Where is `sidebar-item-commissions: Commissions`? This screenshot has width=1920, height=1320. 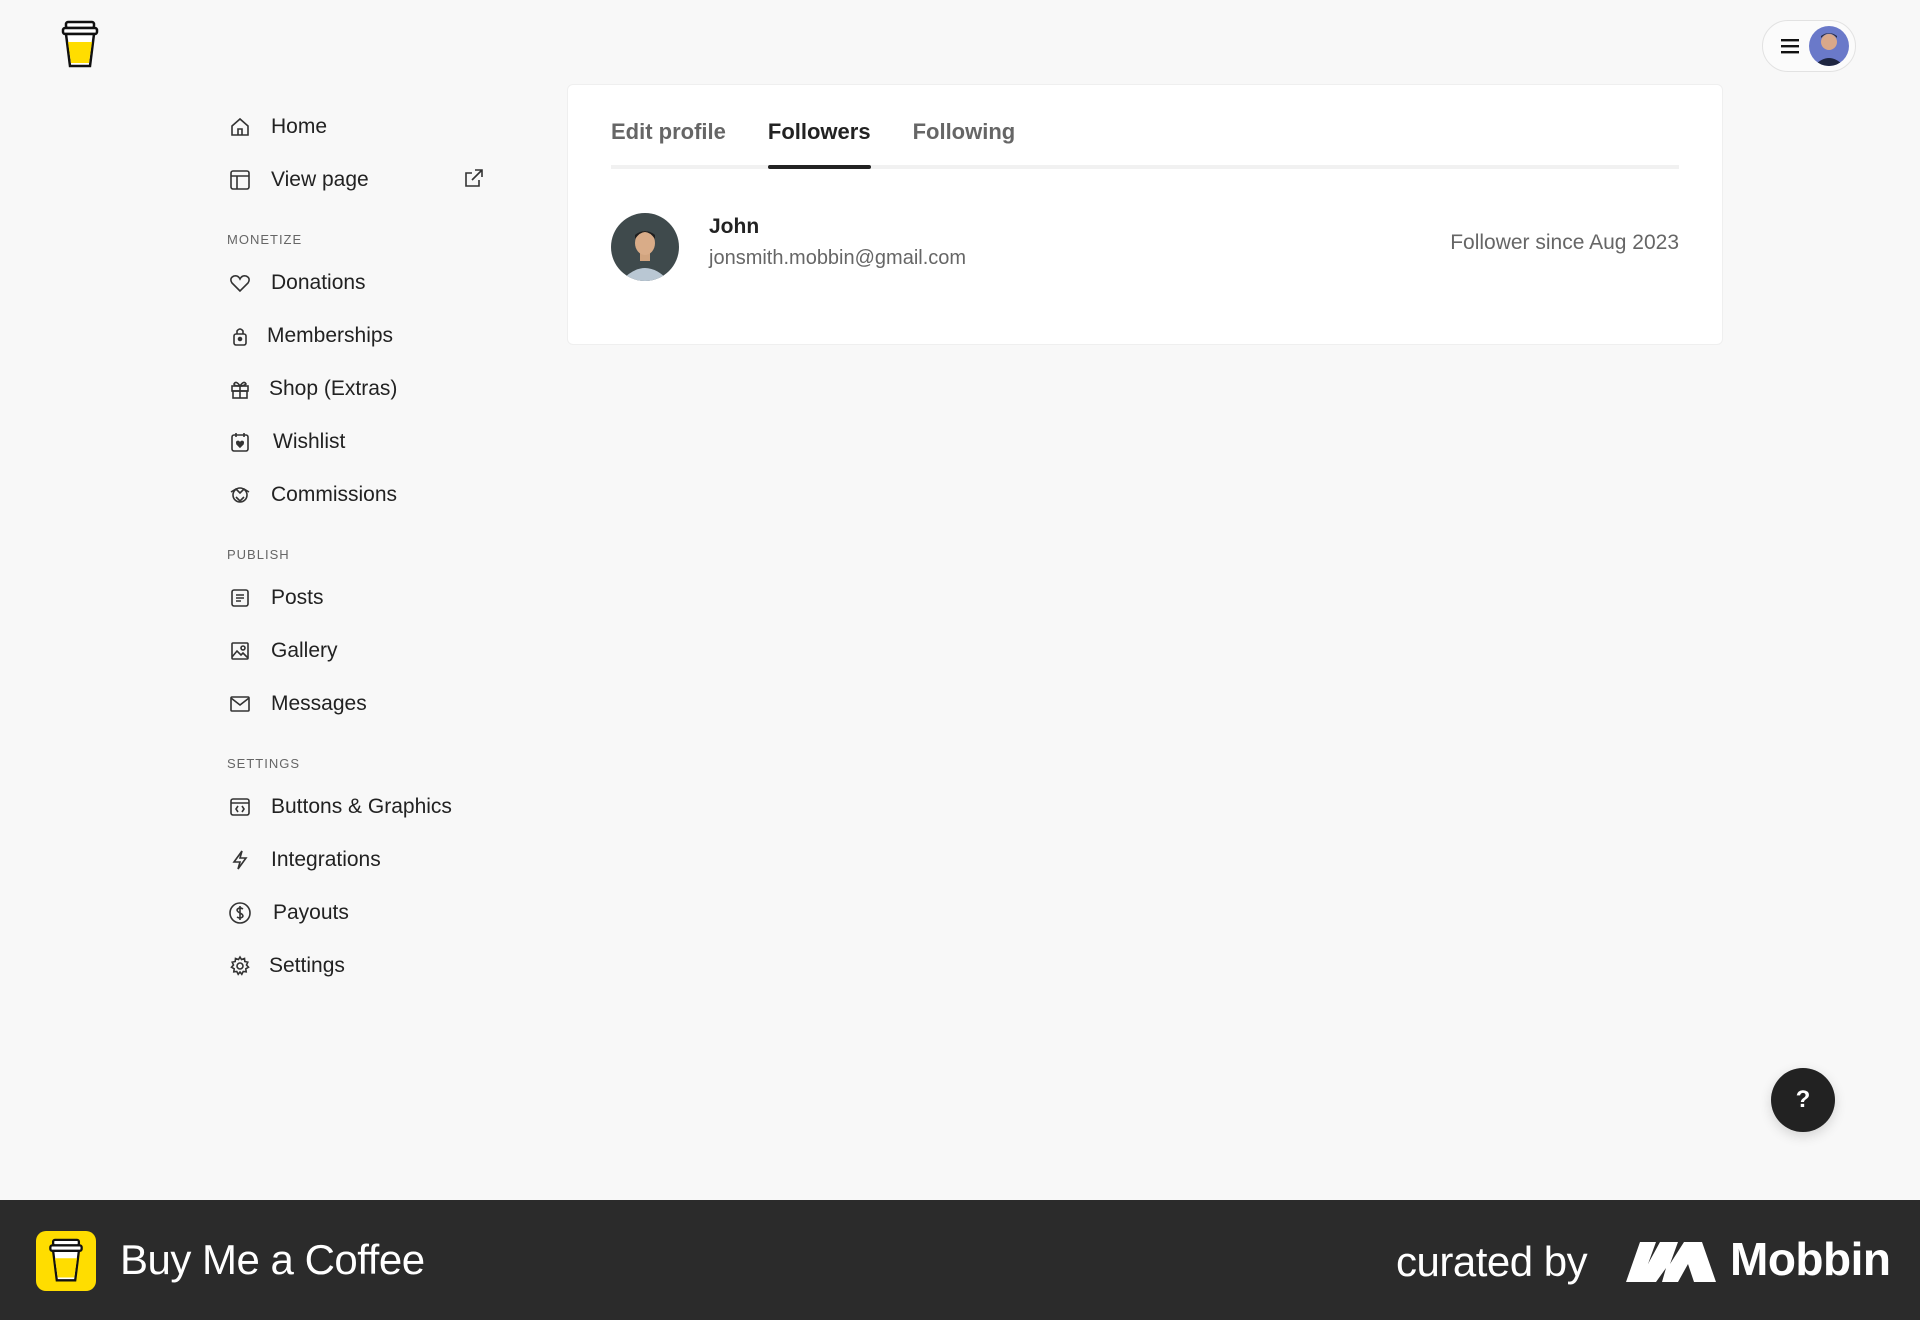
sidebar-item-commissions: Commissions is located at coordinates (357, 494).